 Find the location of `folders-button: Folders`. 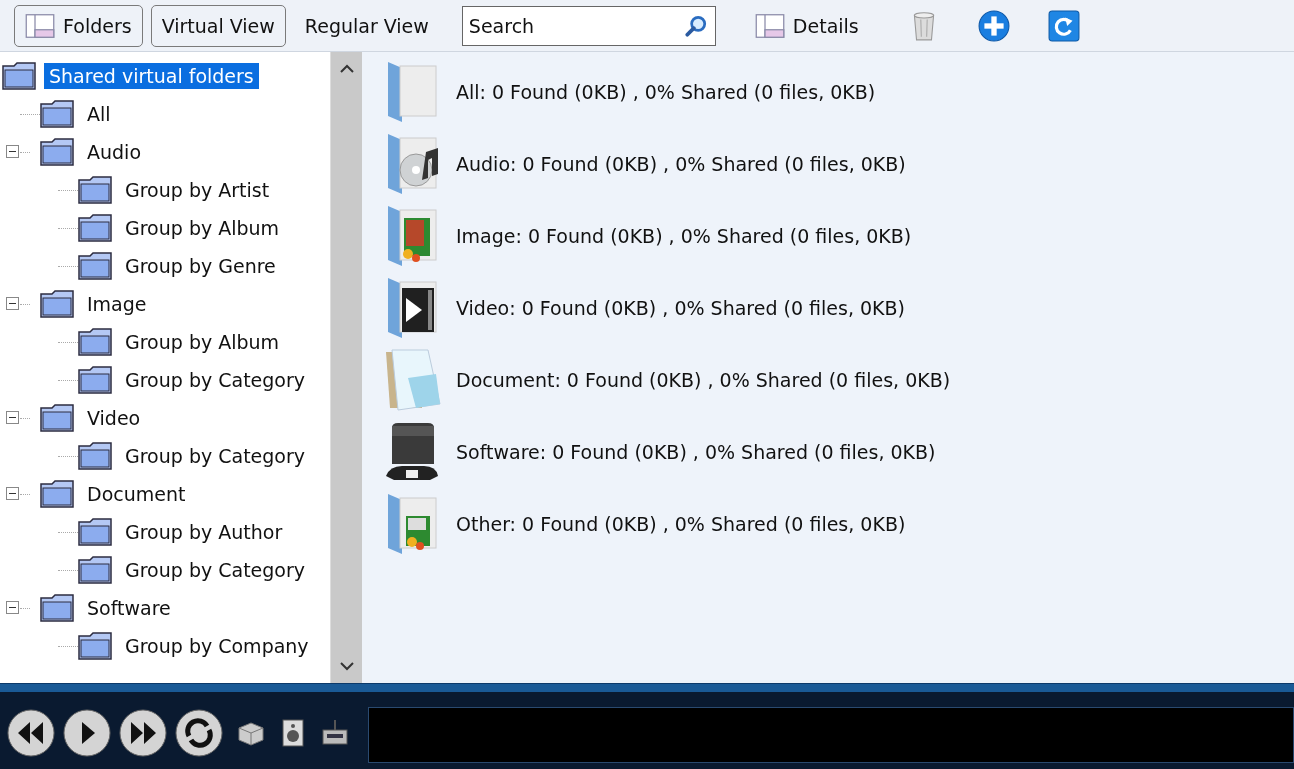

folders-button: Folders is located at coordinates (78, 25).